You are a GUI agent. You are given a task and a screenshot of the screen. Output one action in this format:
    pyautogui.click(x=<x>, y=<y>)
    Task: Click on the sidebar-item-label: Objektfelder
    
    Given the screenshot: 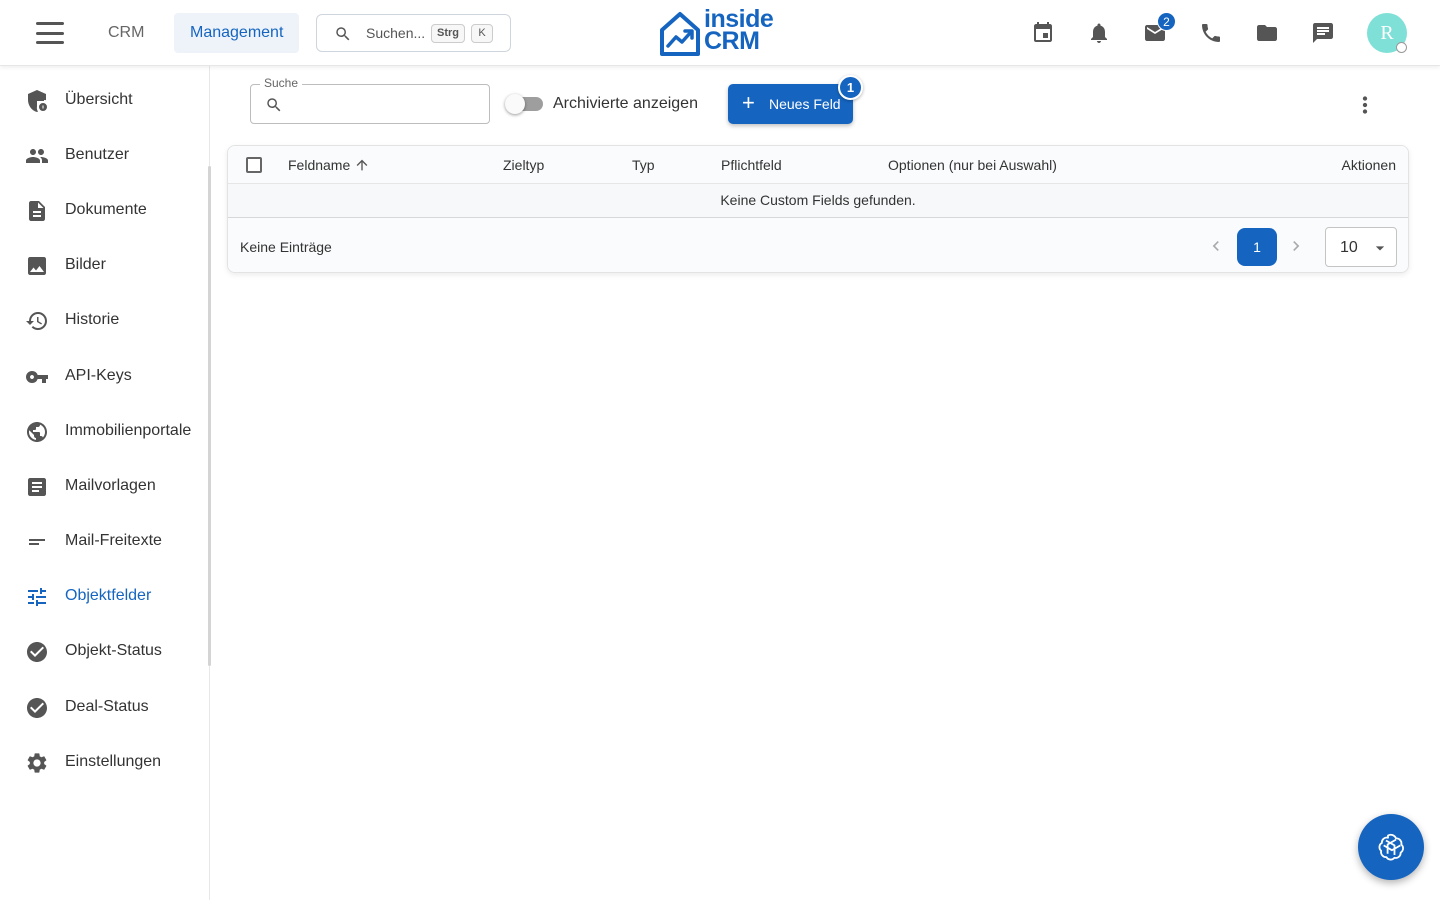 What is the action you would take?
    pyautogui.click(x=108, y=595)
    